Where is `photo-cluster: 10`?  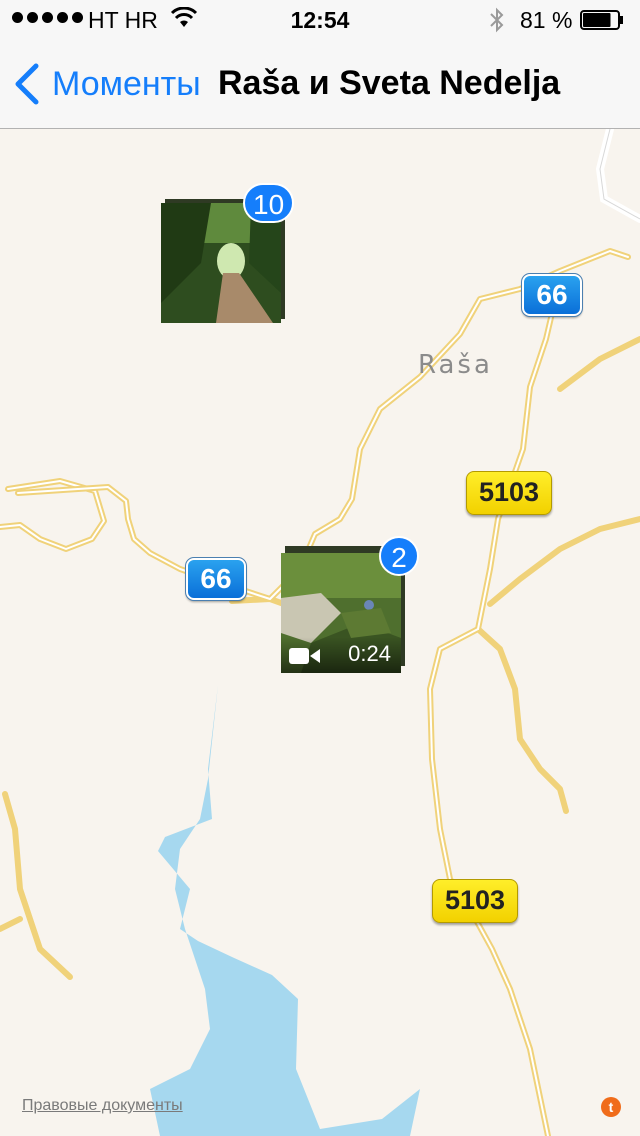 photo-cluster: 10 is located at coordinates (228, 253).